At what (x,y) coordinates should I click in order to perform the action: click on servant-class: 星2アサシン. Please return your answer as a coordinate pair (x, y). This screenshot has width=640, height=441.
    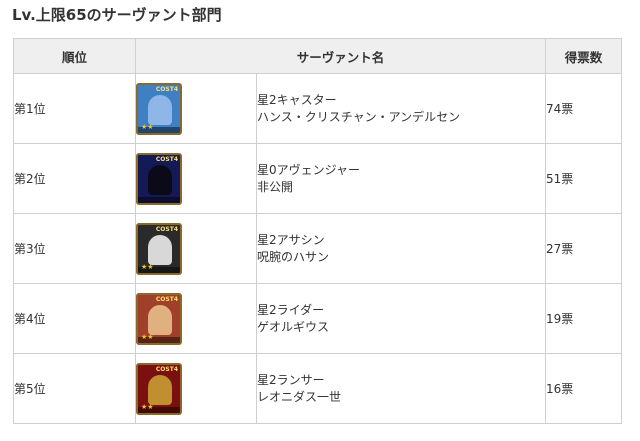
    Looking at the image, I should click on (291, 239).